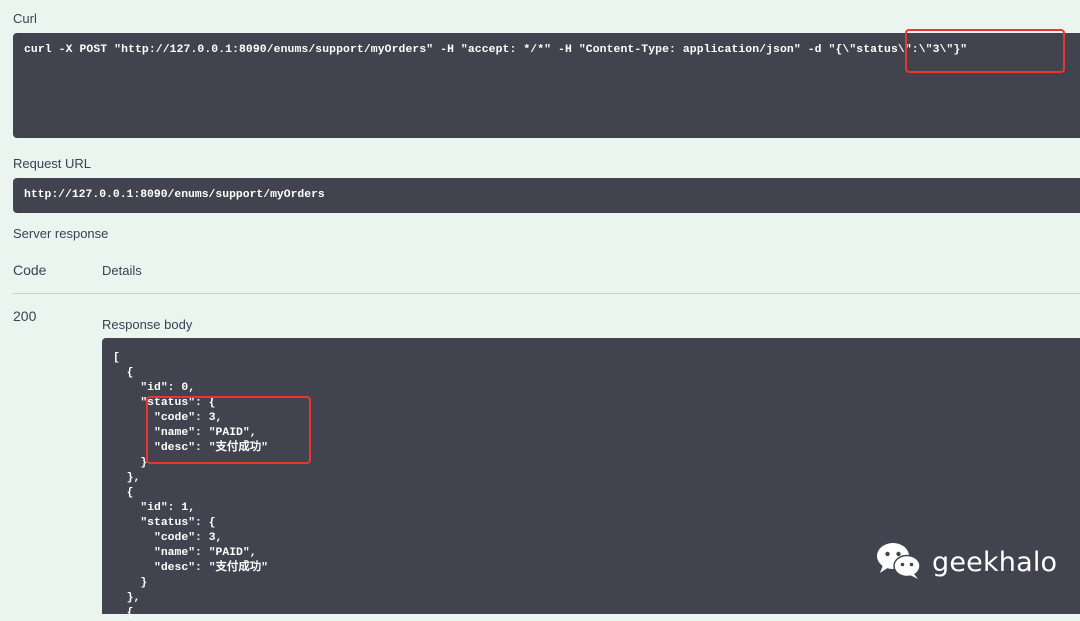 This screenshot has width=1080, height=621. Describe the element at coordinates (147, 324) in the screenshot. I see `response-body-label: Response body` at that location.